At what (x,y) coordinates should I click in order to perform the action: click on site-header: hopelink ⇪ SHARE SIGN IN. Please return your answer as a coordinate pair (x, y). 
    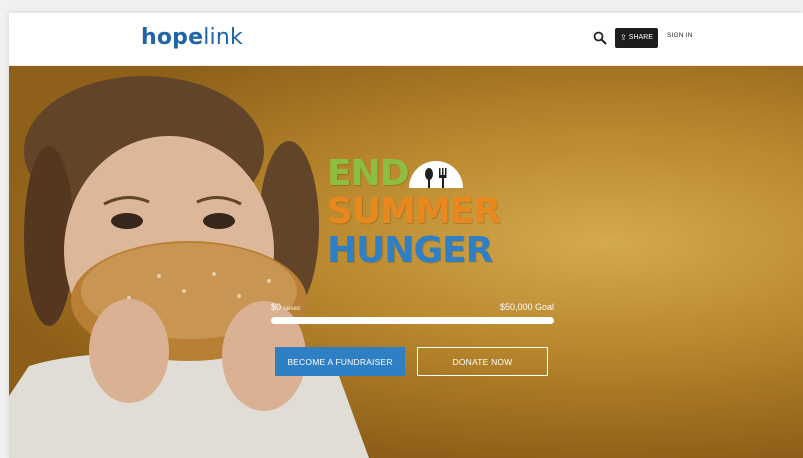
    Looking at the image, I should click on (406, 39).